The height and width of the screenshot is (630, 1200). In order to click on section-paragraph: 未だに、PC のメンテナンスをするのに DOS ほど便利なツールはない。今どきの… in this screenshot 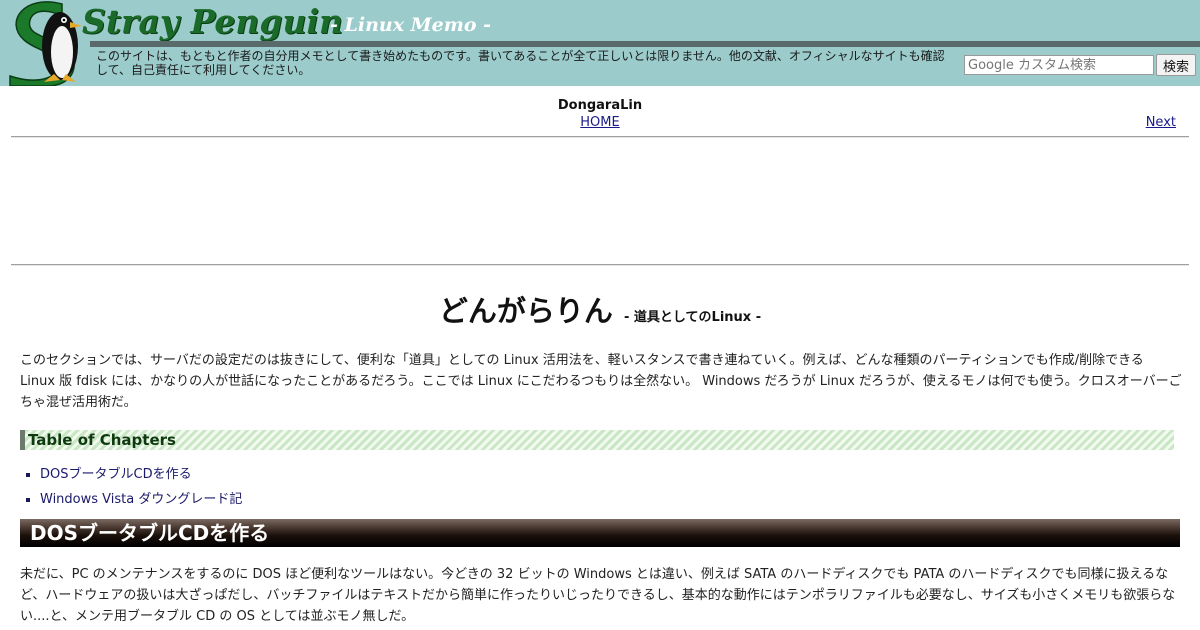, I will do `click(598, 595)`.